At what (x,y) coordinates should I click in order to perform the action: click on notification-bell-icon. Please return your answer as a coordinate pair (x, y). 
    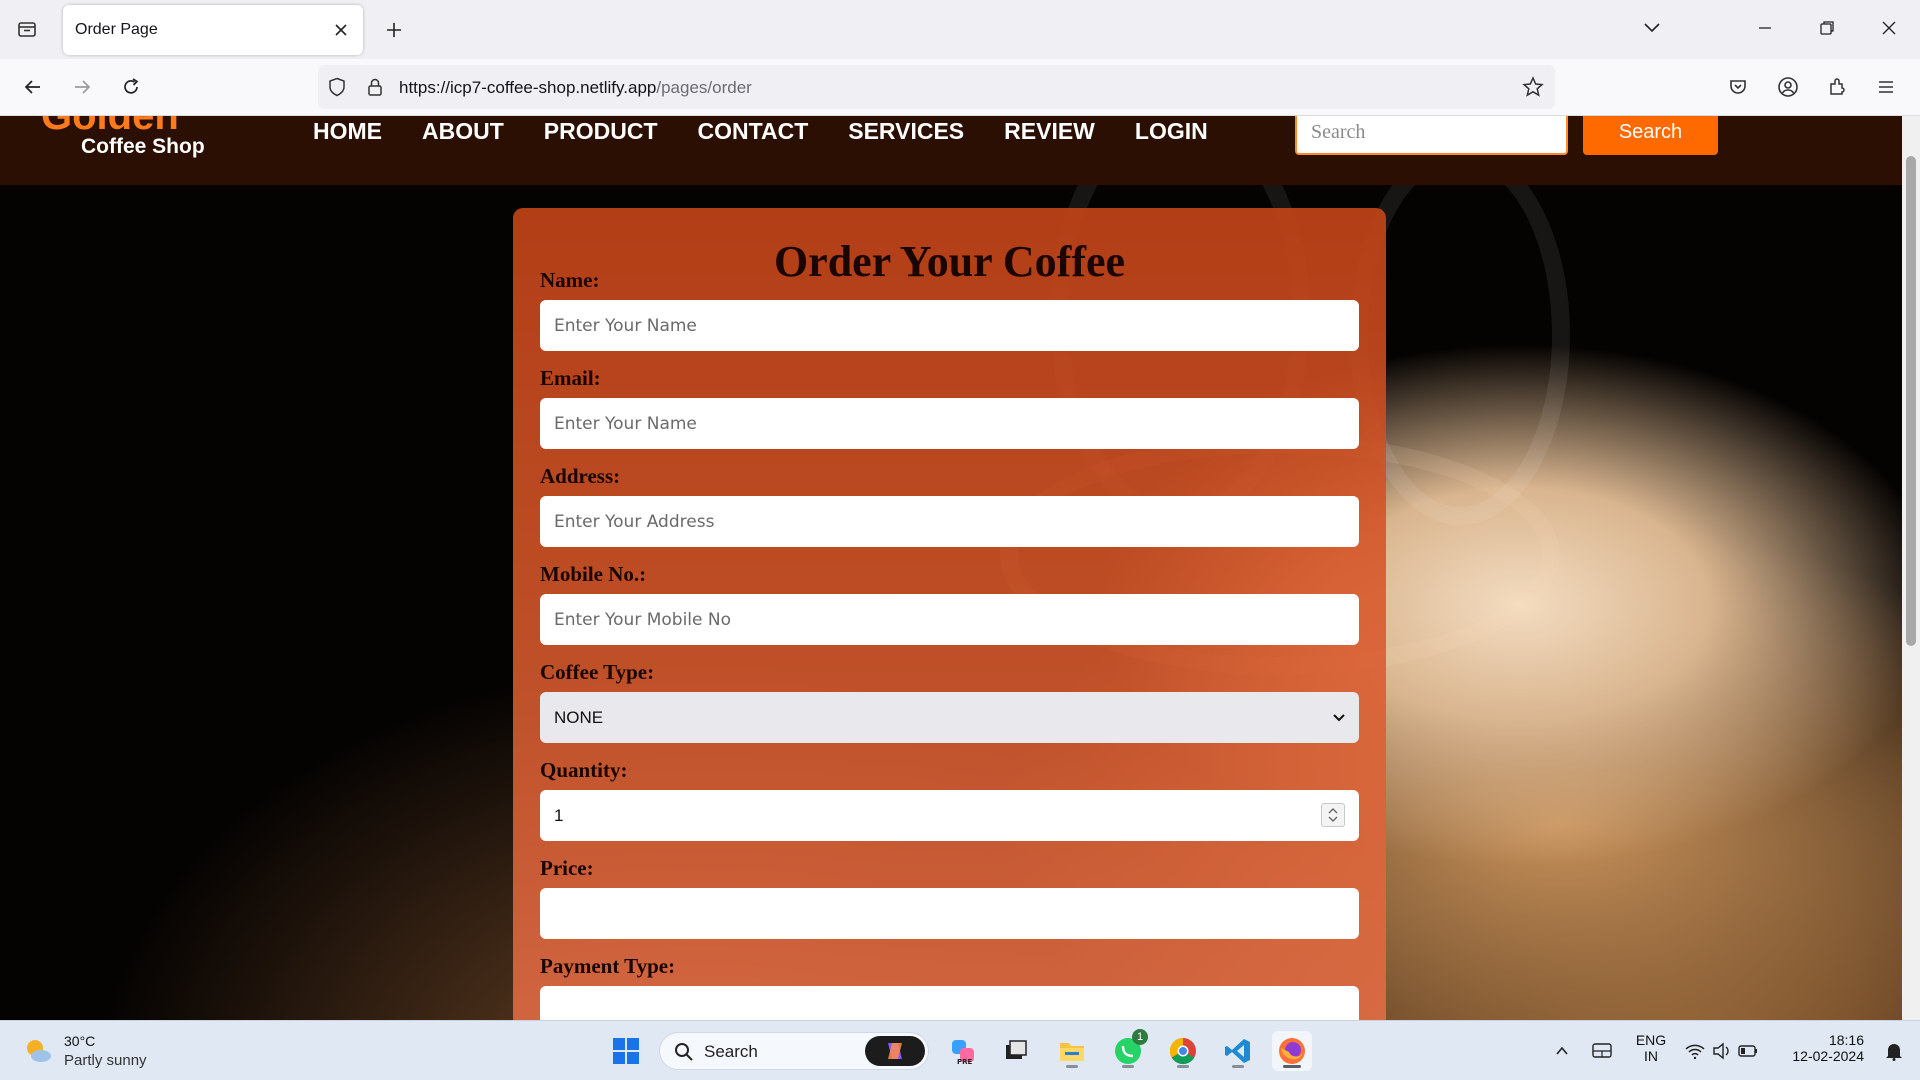
    Looking at the image, I should click on (1894, 1051).